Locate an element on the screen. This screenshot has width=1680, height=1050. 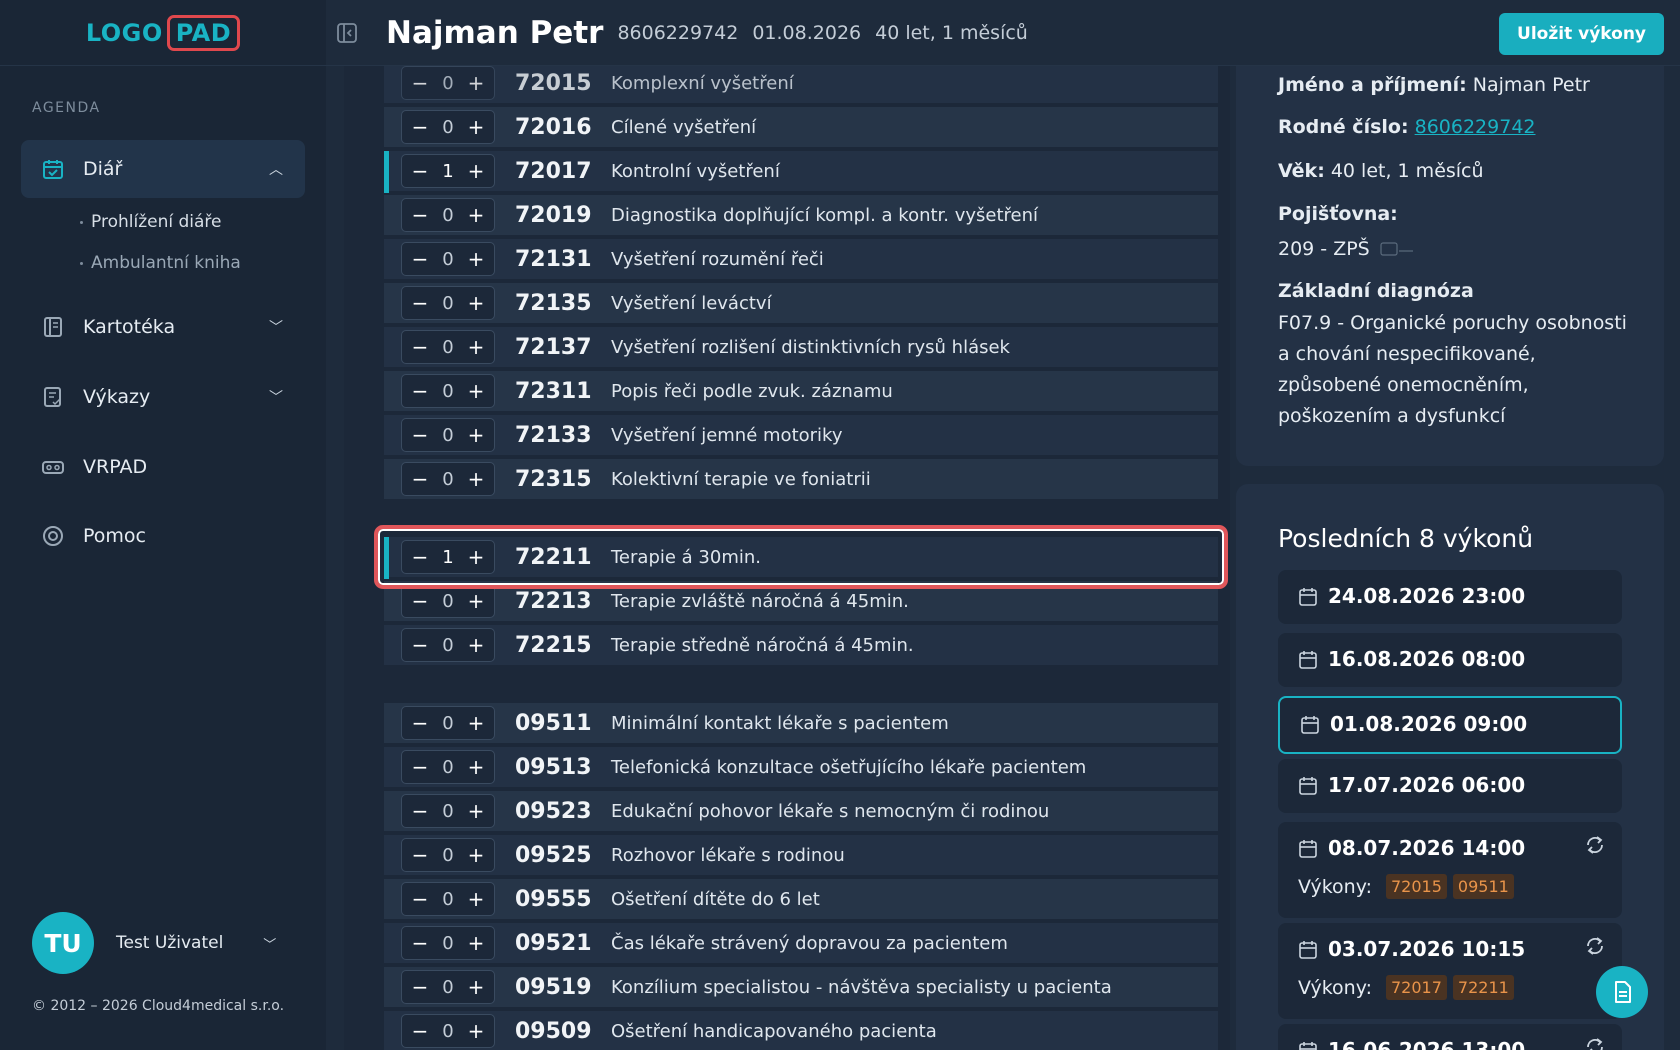
visit-card: 16.08.2026 08:00 is located at coordinates (1450, 660).